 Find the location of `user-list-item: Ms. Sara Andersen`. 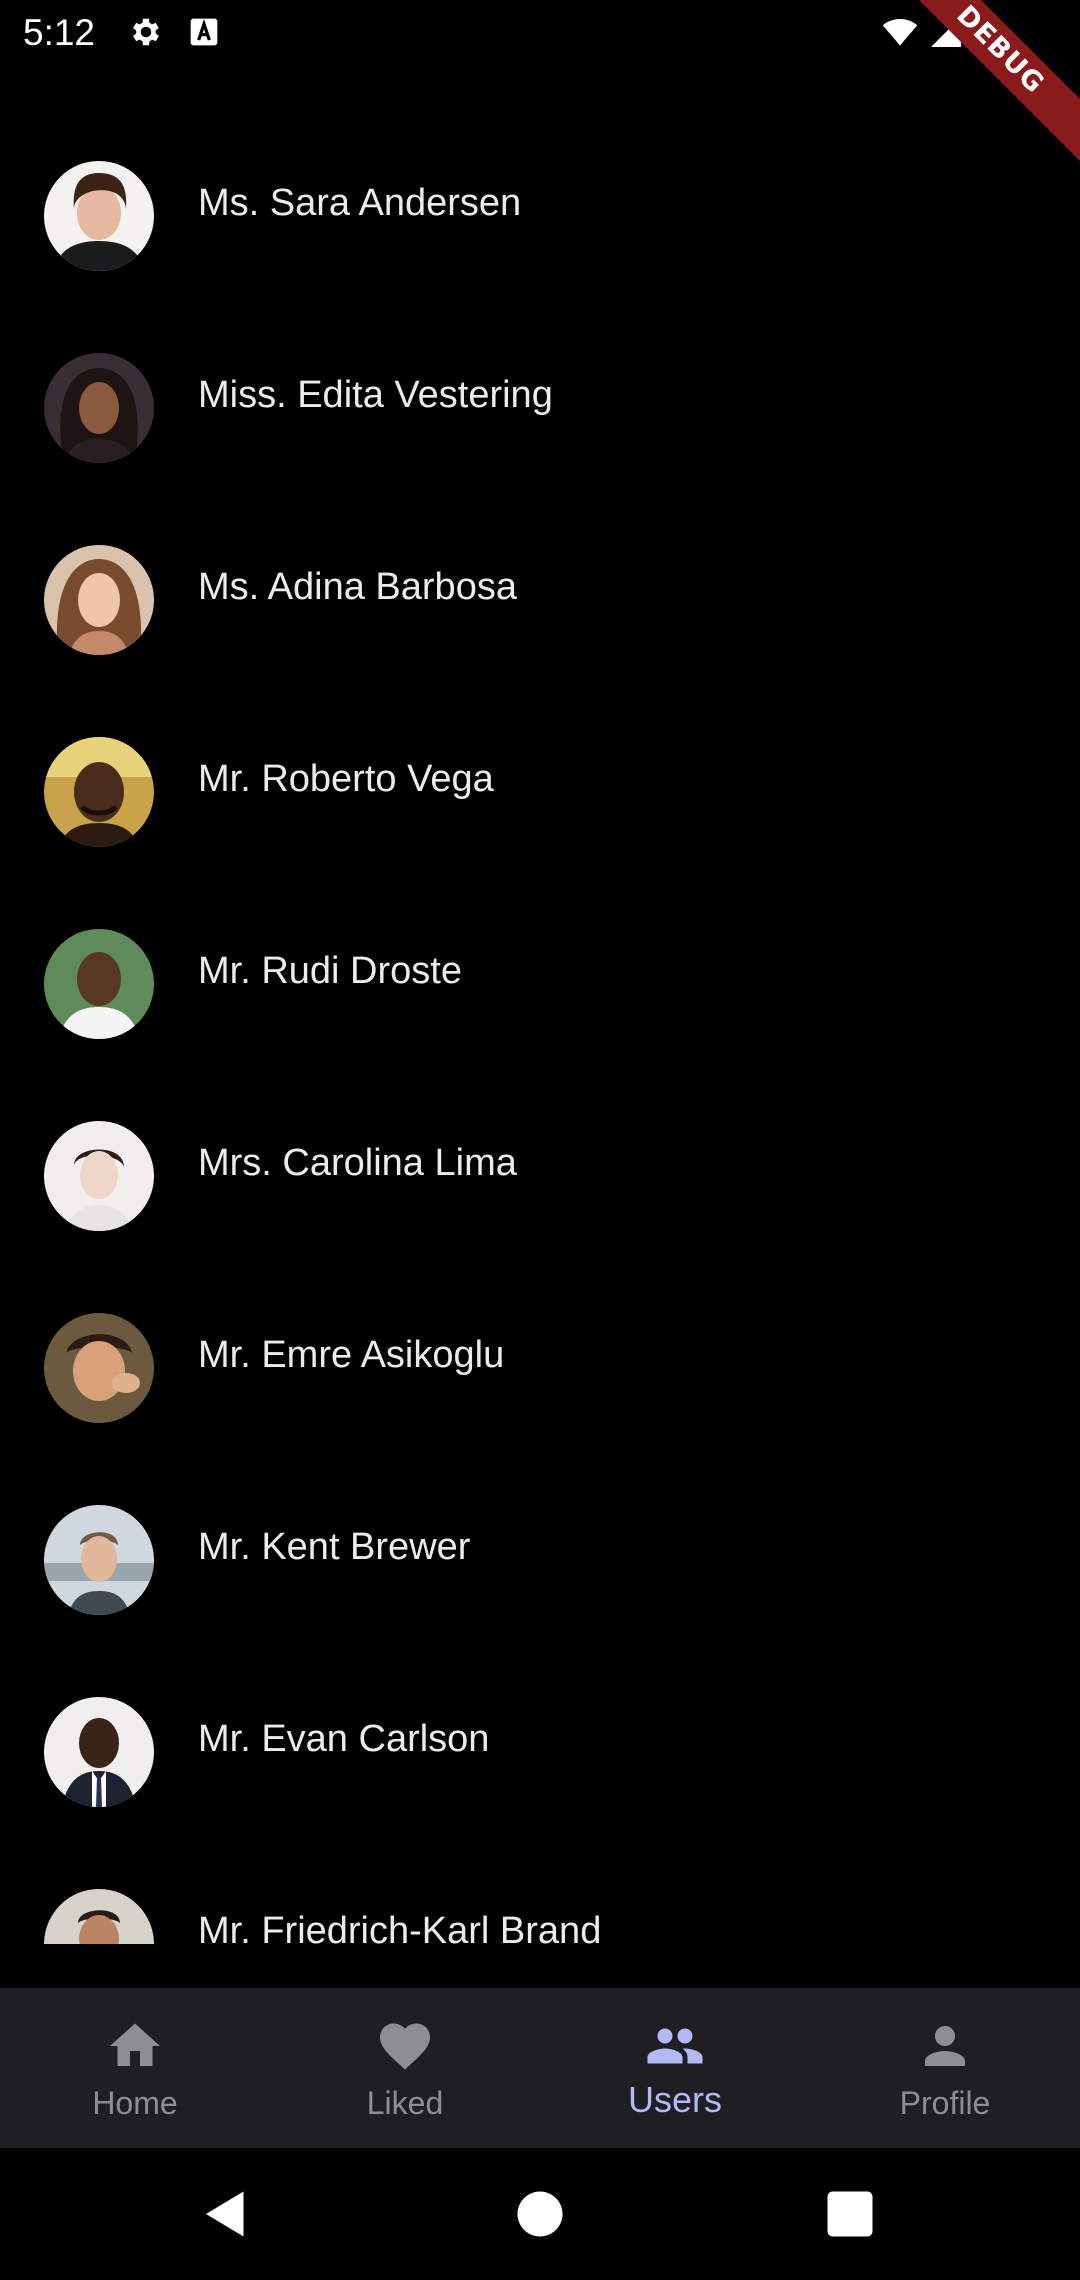

user-list-item: Ms. Sara Andersen is located at coordinates (540, 216).